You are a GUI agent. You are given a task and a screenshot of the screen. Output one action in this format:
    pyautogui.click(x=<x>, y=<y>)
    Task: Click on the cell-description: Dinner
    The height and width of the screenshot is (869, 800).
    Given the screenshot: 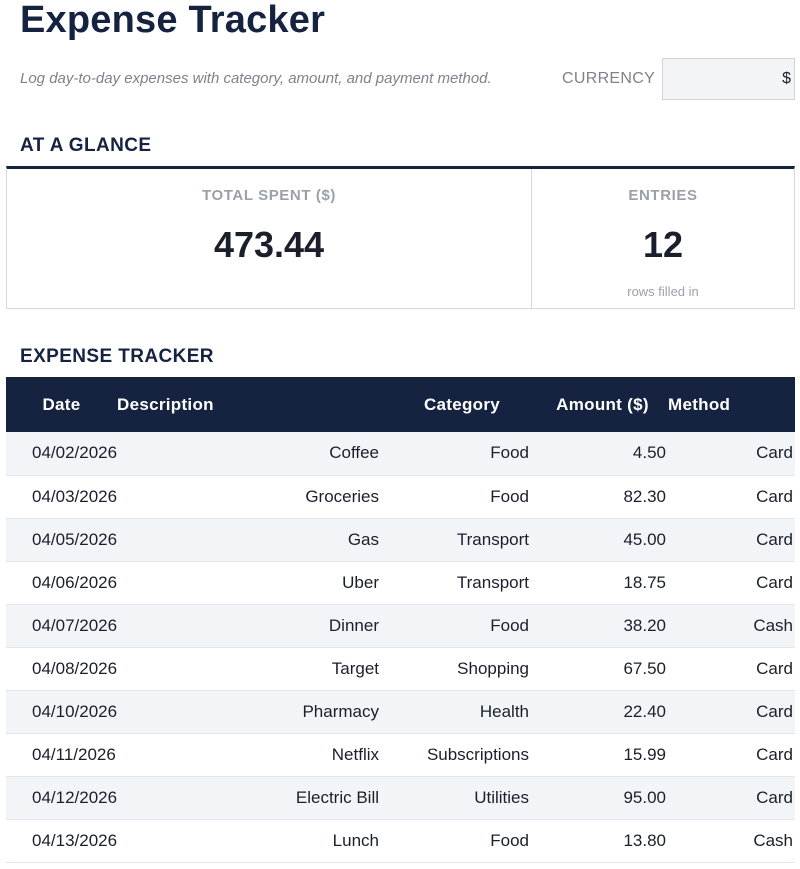 What is the action you would take?
    pyautogui.click(x=252, y=626)
    